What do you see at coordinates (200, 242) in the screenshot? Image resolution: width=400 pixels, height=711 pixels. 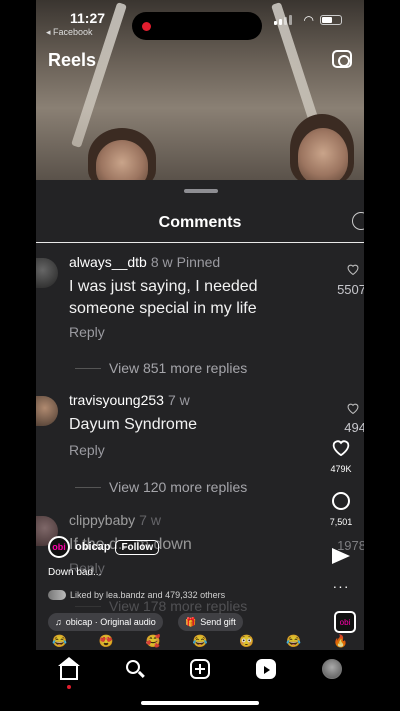 I see `divider` at bounding box center [200, 242].